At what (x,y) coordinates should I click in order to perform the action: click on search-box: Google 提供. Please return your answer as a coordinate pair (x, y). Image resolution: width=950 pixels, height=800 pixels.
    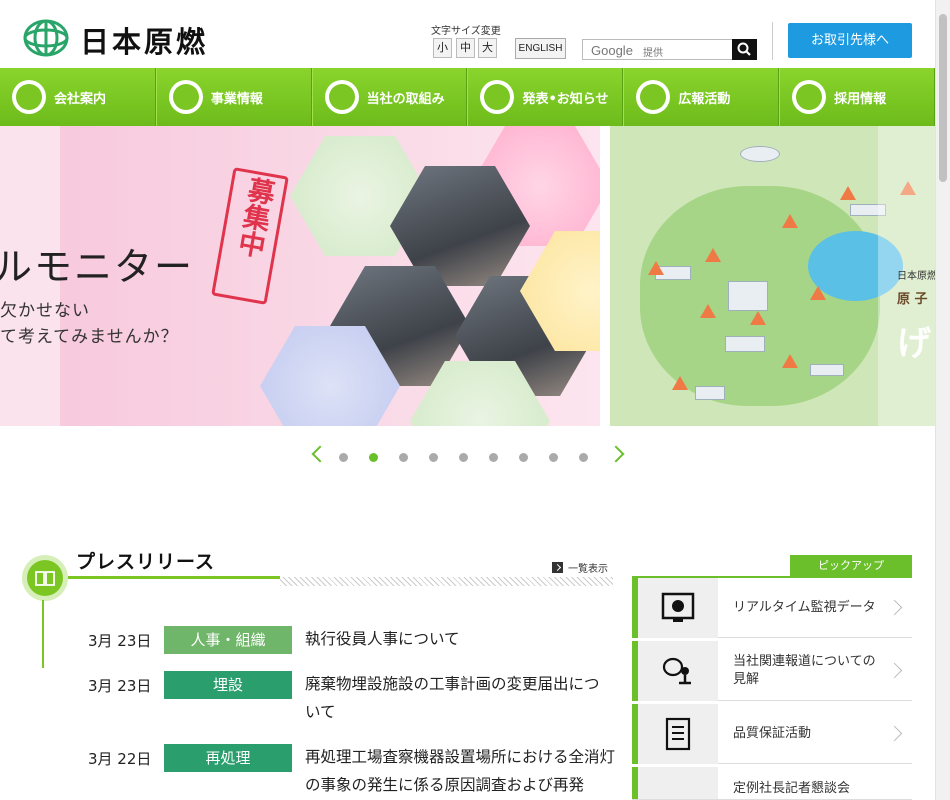
    Looking at the image, I should click on (669, 49).